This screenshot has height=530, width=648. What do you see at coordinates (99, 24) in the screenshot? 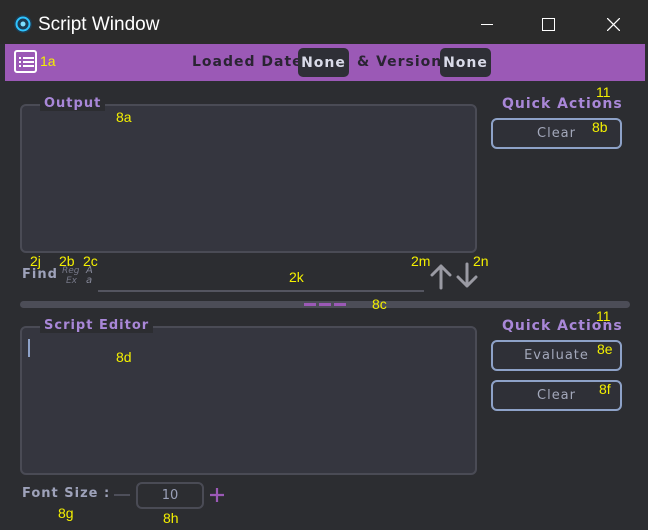
I see `window-title: Script Window` at bounding box center [99, 24].